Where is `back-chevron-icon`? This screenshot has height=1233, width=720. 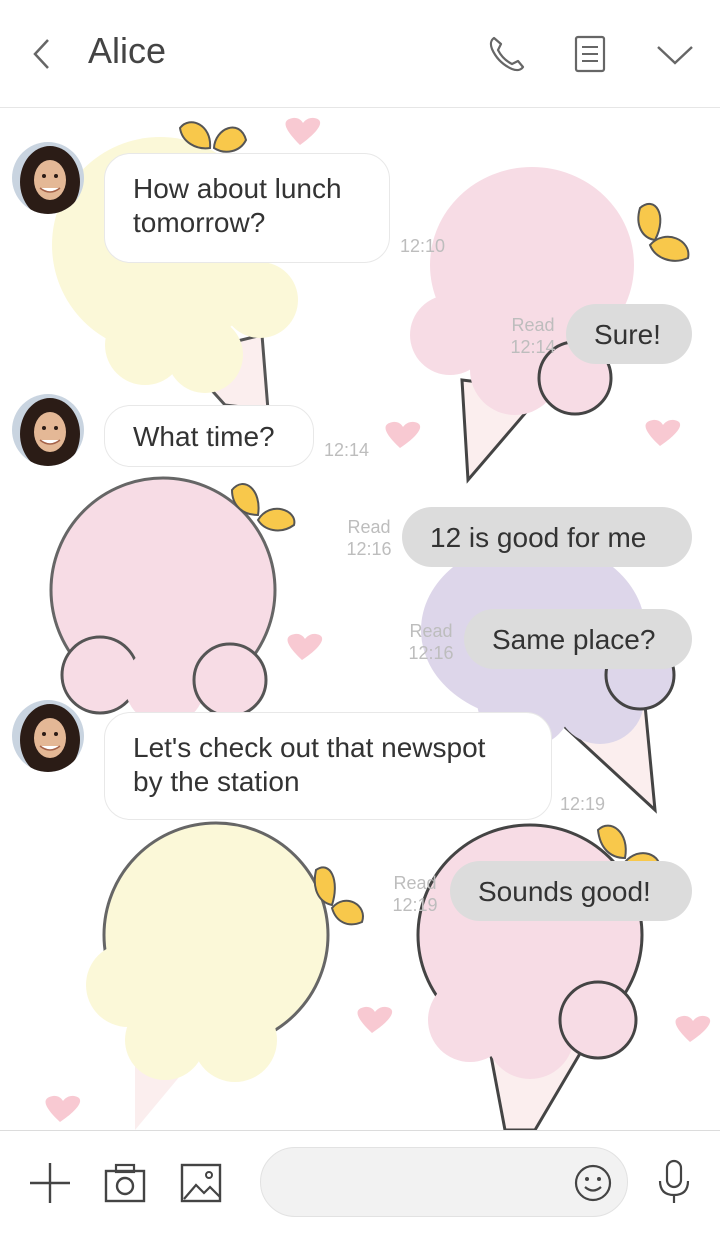 back-chevron-icon is located at coordinates (43, 54).